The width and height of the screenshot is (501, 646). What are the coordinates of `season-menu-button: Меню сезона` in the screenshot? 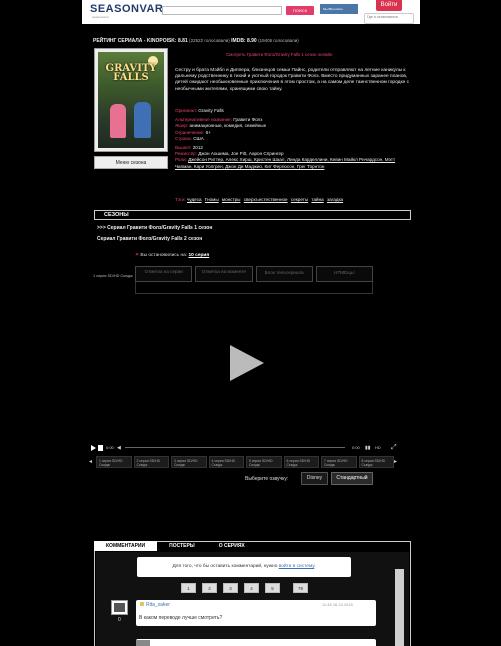 It's located at (131, 162).